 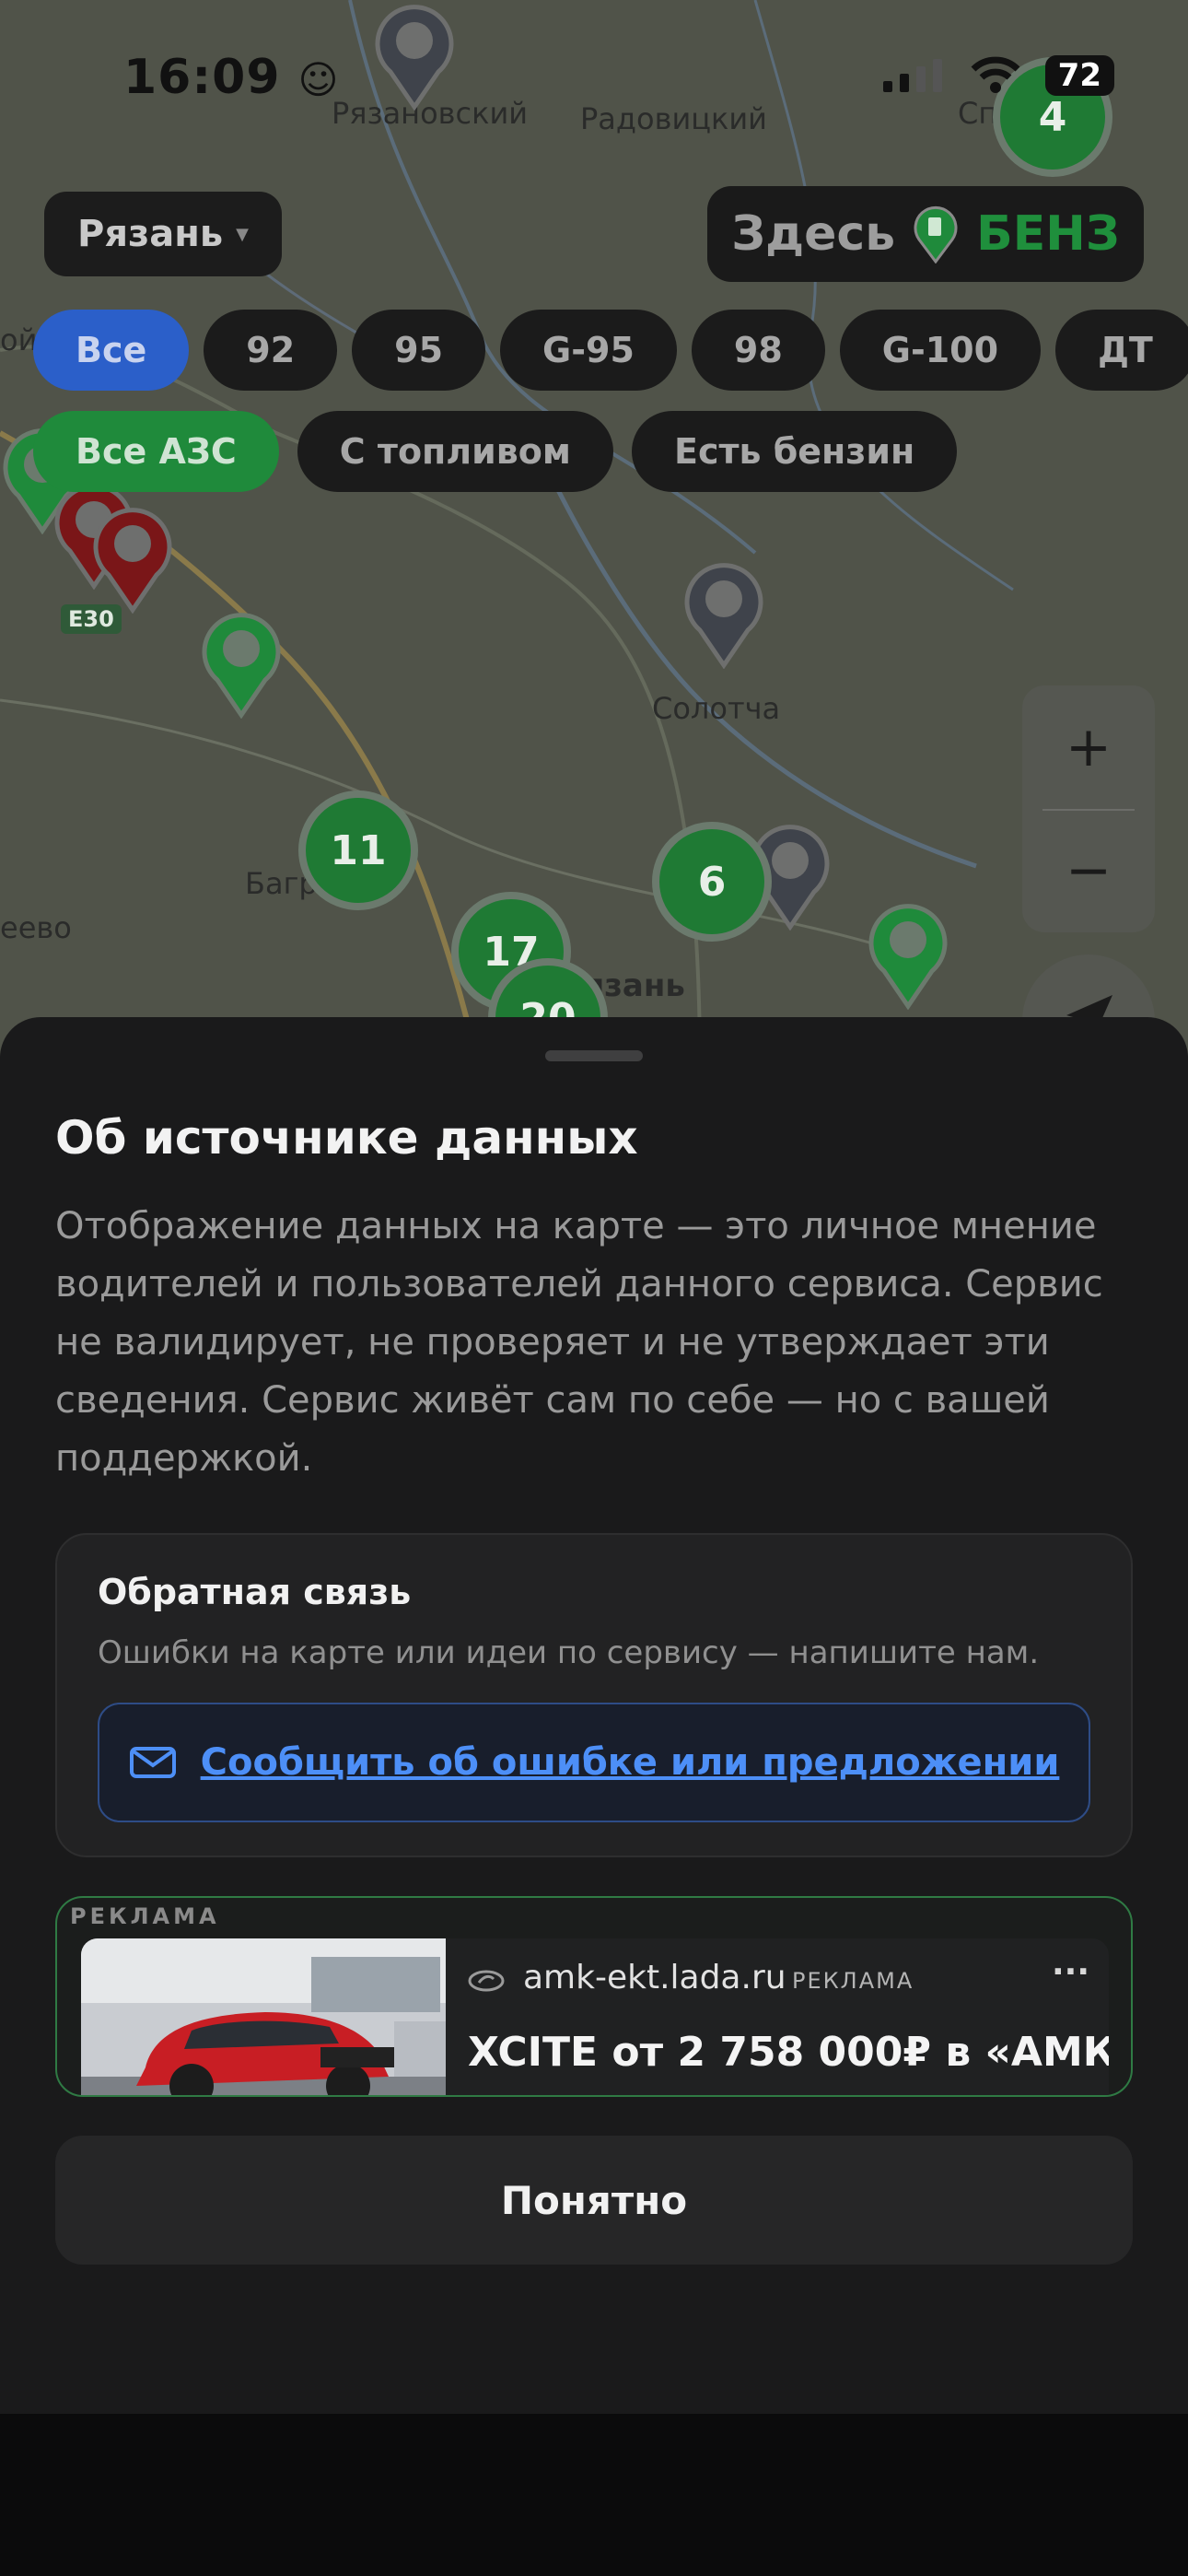 I want to click on smiley-icon: ☺, so click(x=318, y=79).